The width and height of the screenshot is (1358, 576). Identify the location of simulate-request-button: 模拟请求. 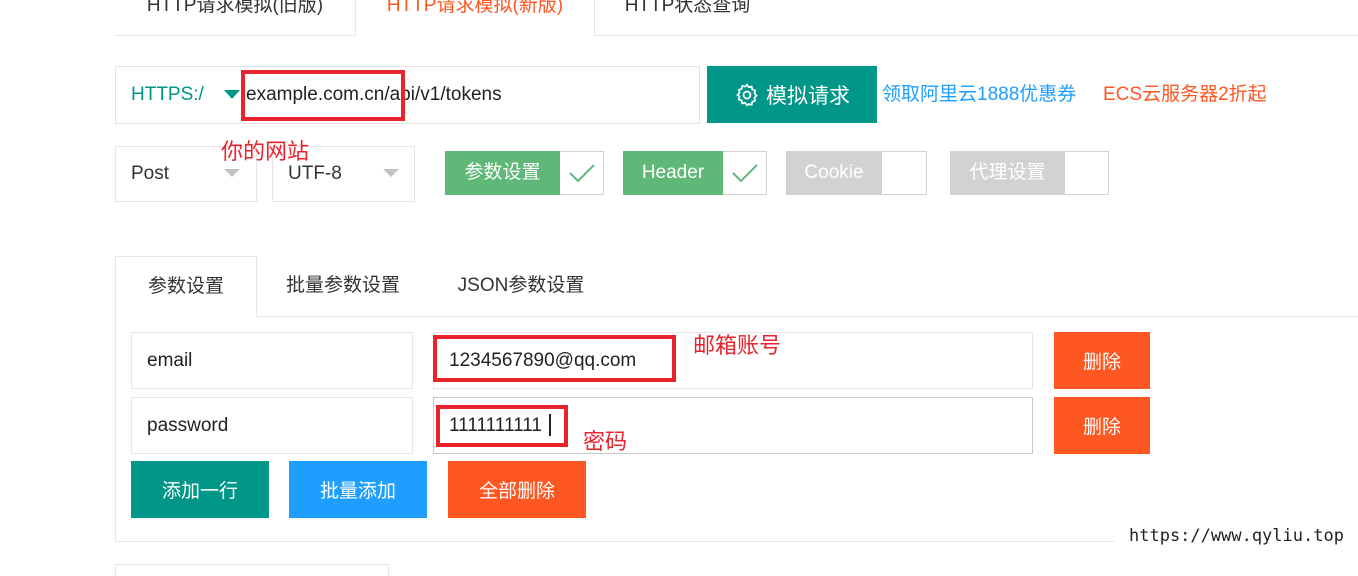
(792, 94).